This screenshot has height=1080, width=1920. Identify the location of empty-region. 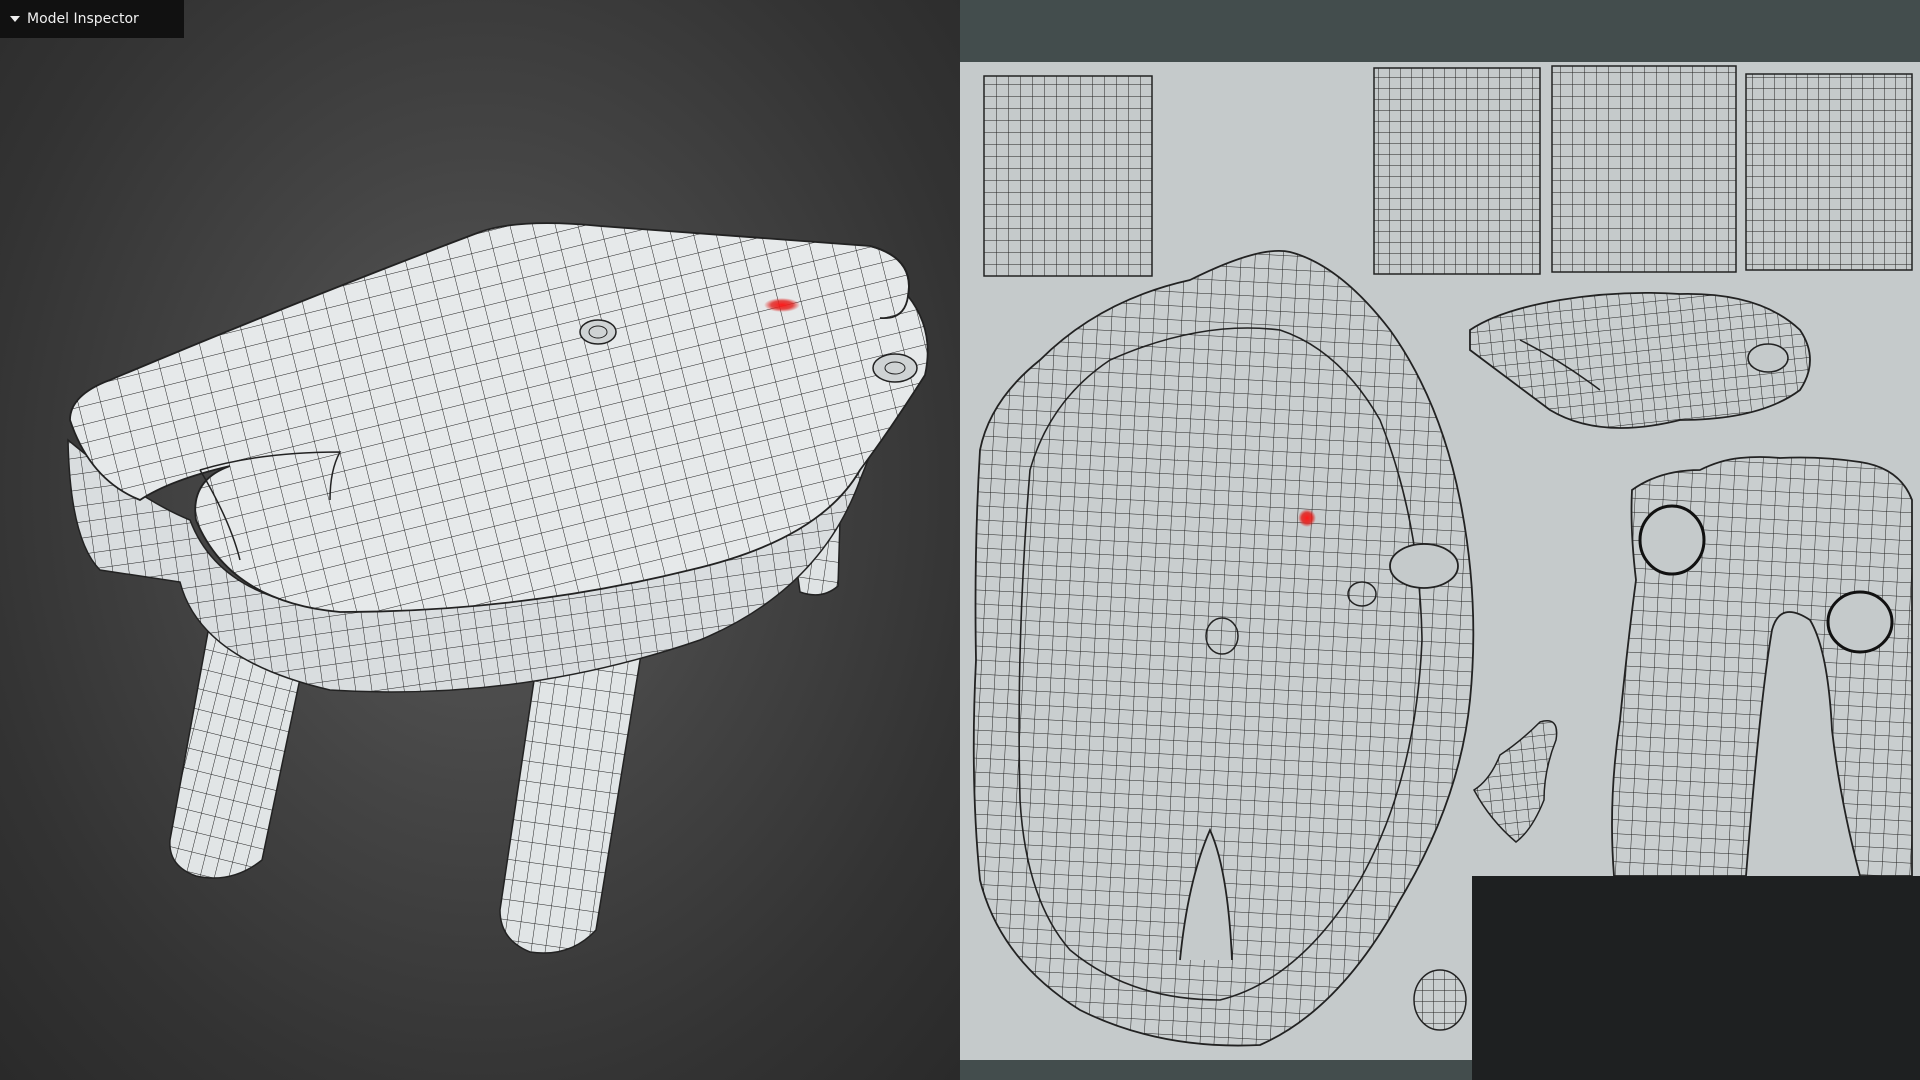
(1696, 978).